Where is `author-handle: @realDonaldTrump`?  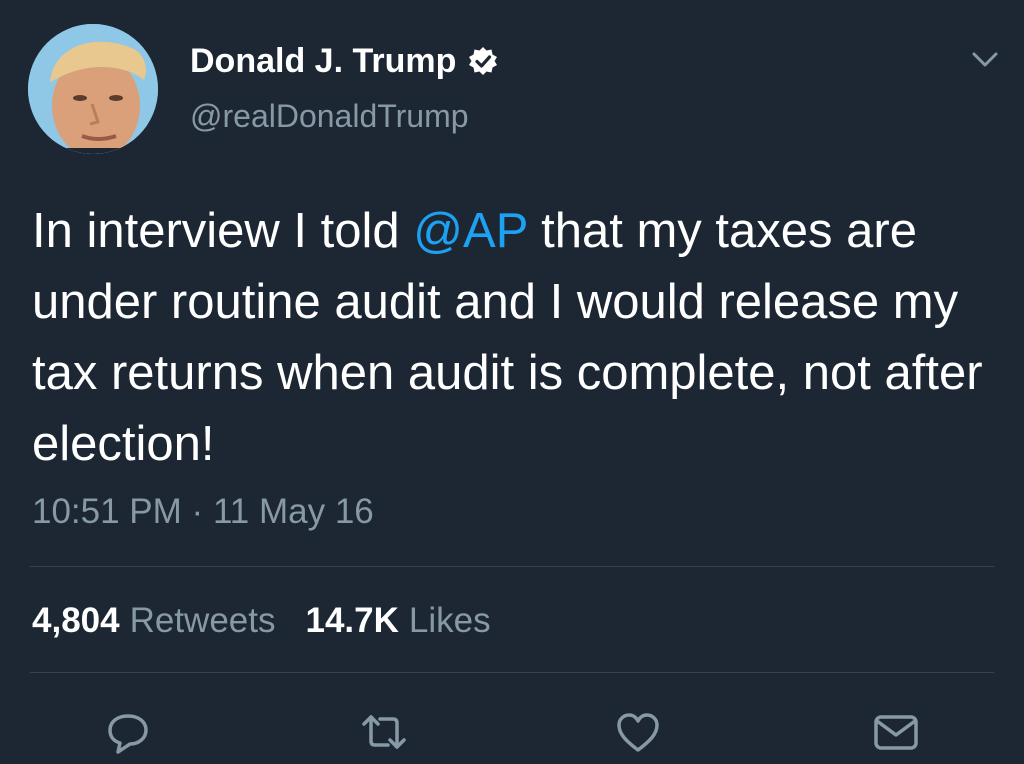
author-handle: @realDonaldTrump is located at coordinates (329, 116).